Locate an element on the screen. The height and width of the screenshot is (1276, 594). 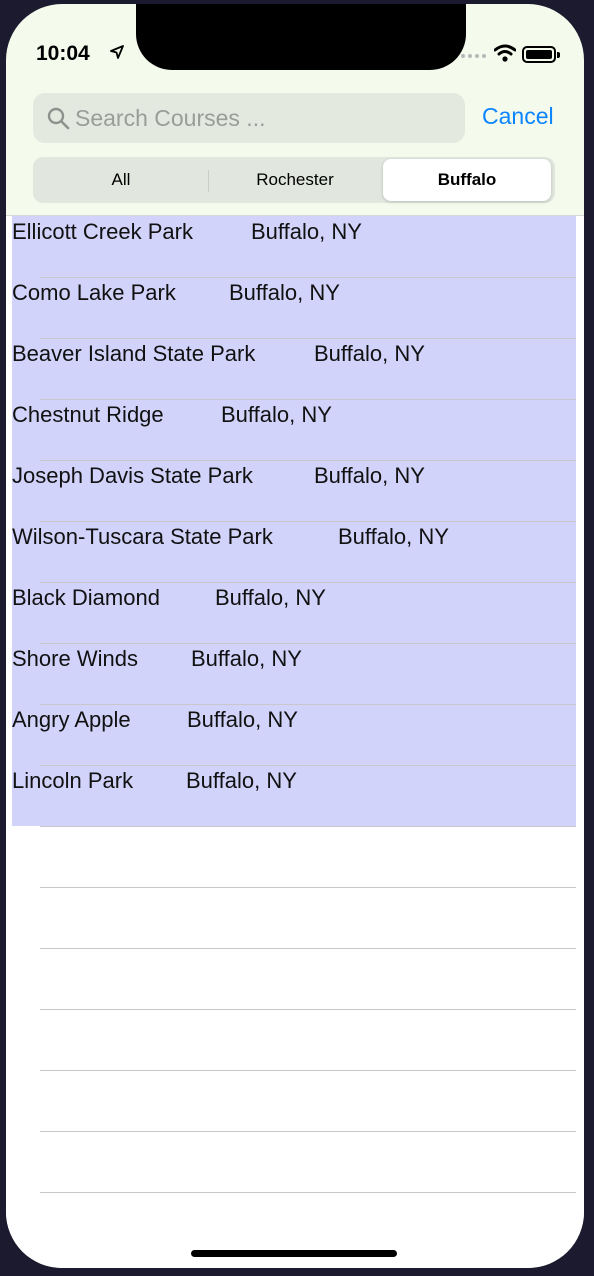
city-filter-segmented-control: All Rochester Buffalo is located at coordinates (294, 180).